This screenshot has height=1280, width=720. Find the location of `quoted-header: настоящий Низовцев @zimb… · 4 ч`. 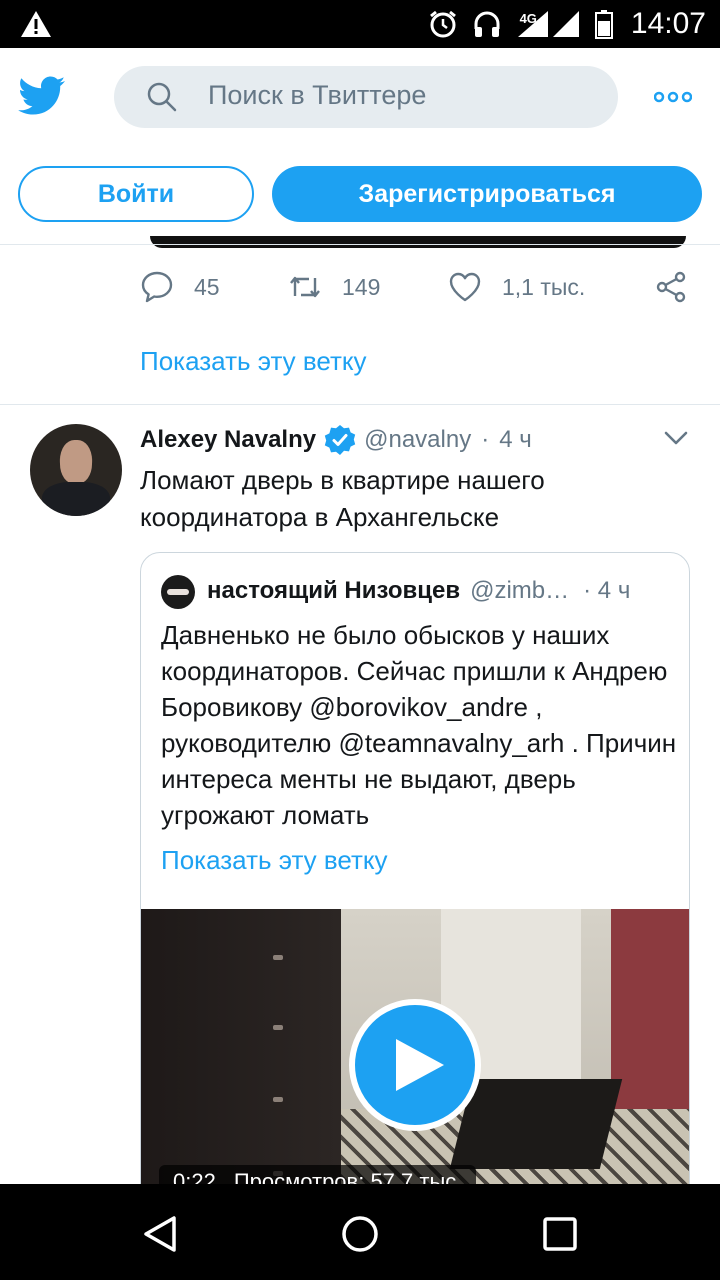

quoted-header: настоящий Низовцев @zimb… · 4 ч is located at coordinates (418, 591).